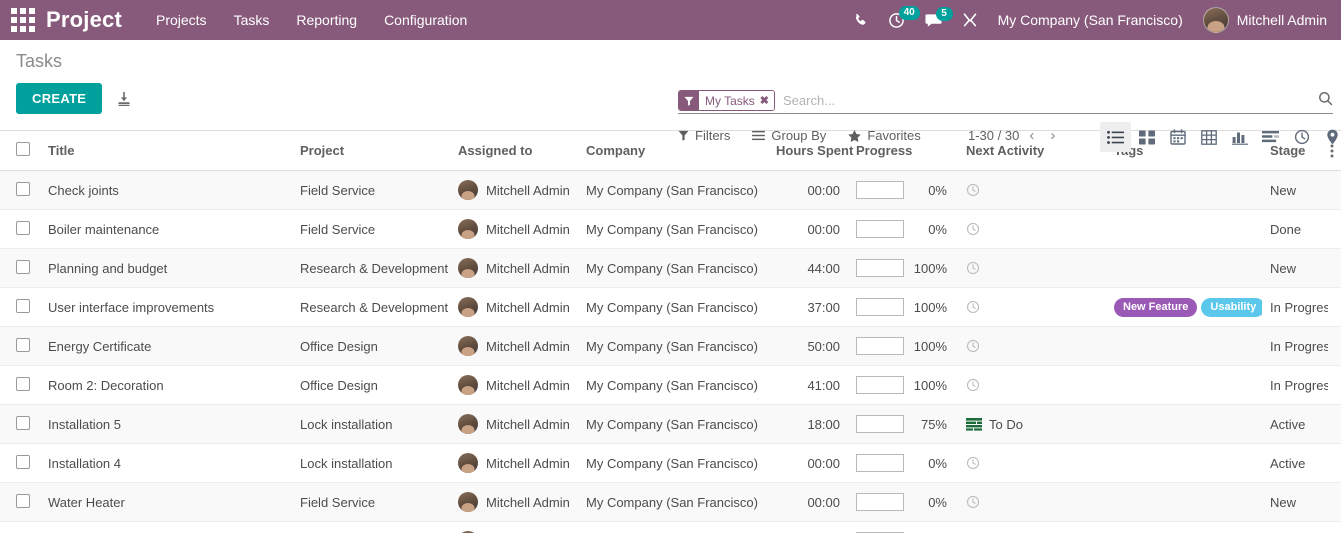 The width and height of the screenshot is (1341, 533). Describe the element at coordinates (808, 424) in the screenshot. I see `cell-hours-spent: 18:00` at that location.